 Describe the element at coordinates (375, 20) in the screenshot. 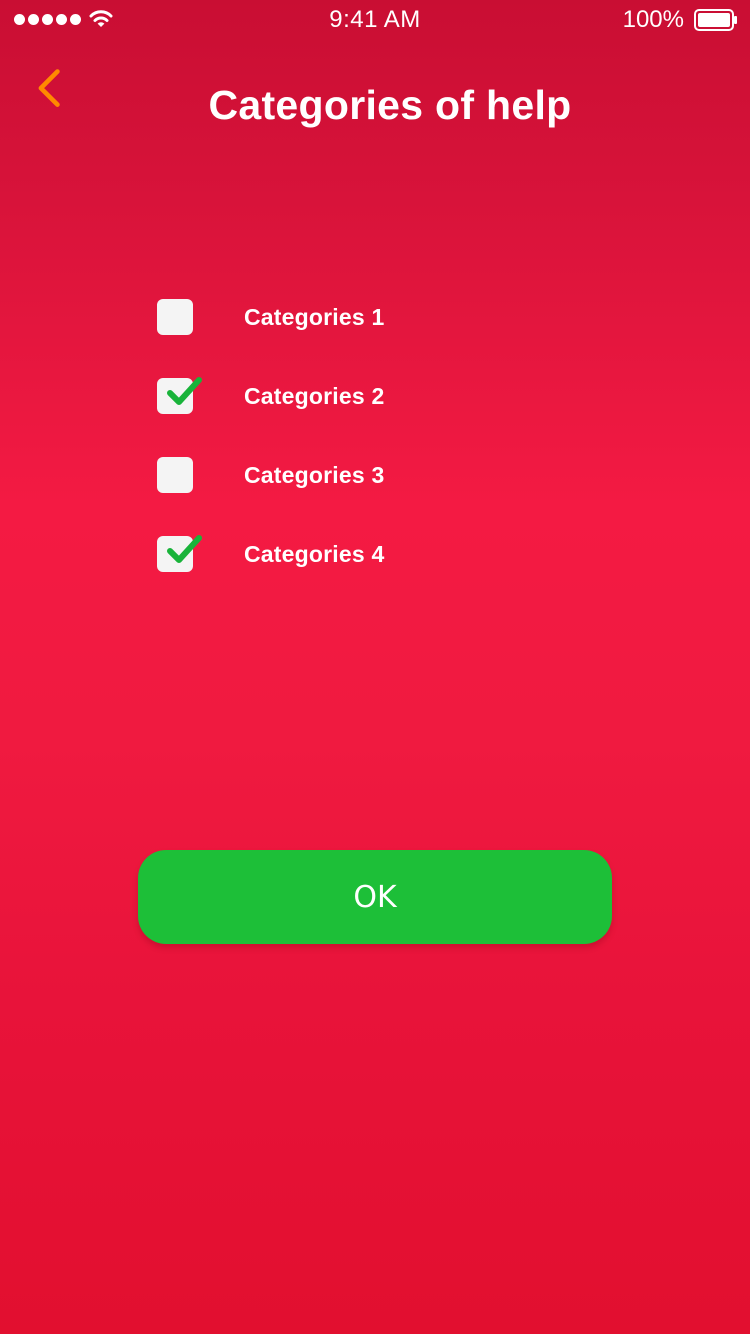

I see `status-bar: 9:41 AM 100%` at that location.